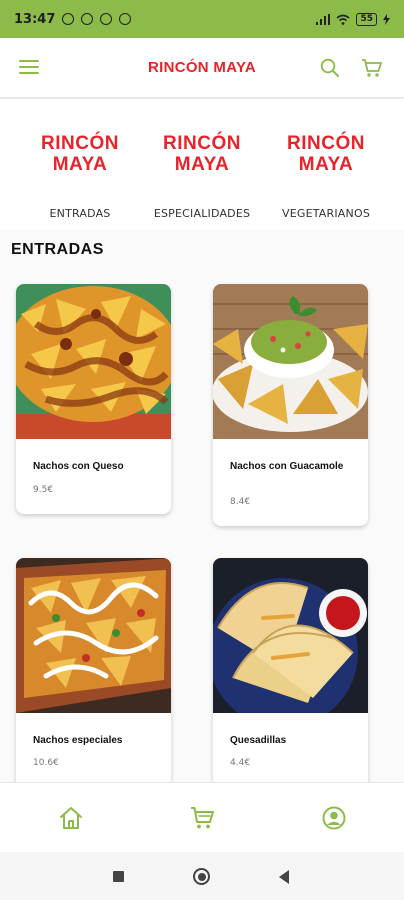 The width and height of the screenshot is (404, 900). I want to click on blocked-icon, so click(125, 19).